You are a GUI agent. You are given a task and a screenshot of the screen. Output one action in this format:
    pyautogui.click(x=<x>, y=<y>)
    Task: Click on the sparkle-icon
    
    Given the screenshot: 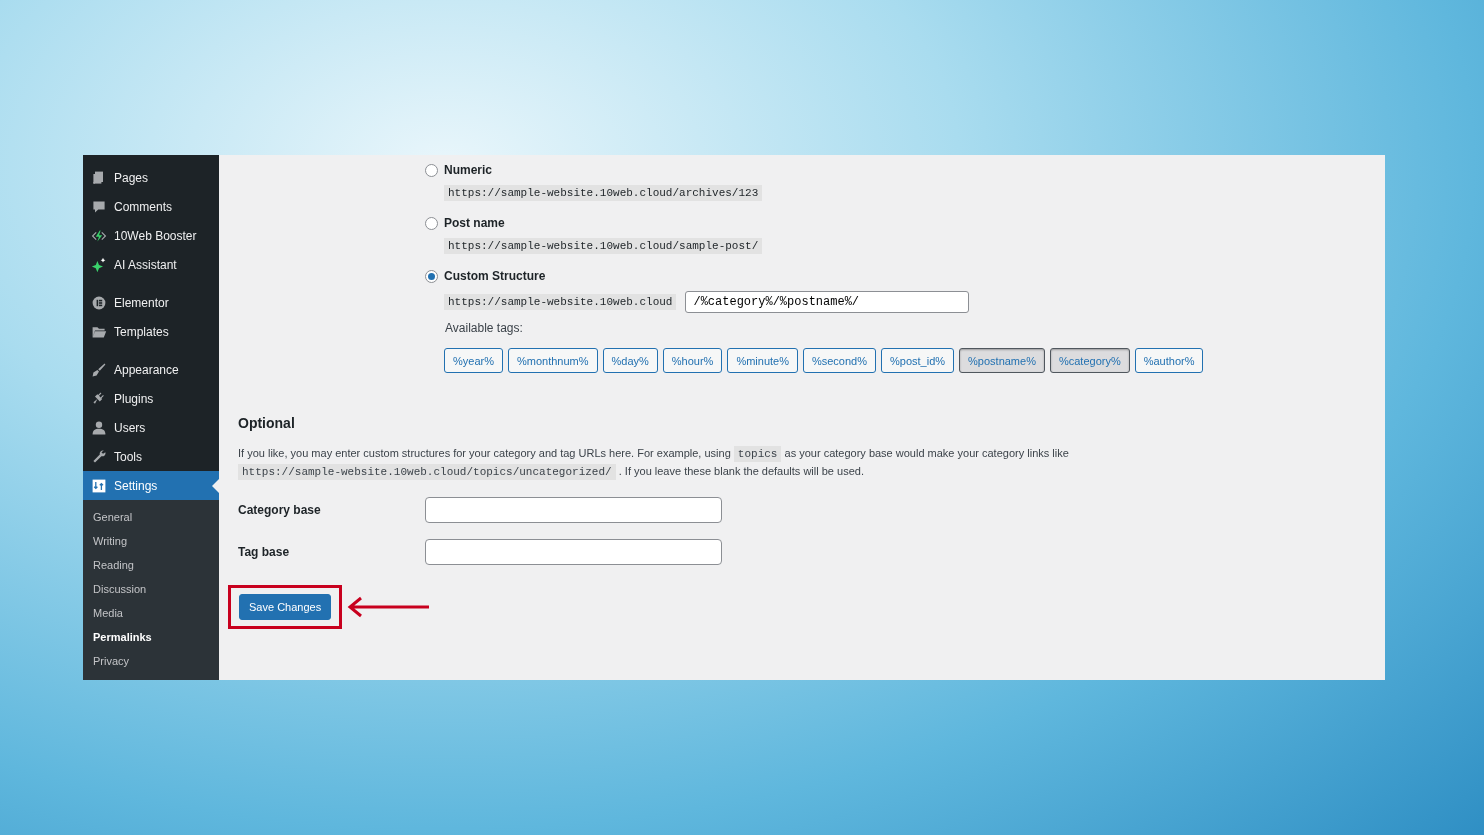 What is the action you would take?
    pyautogui.click(x=99, y=264)
    